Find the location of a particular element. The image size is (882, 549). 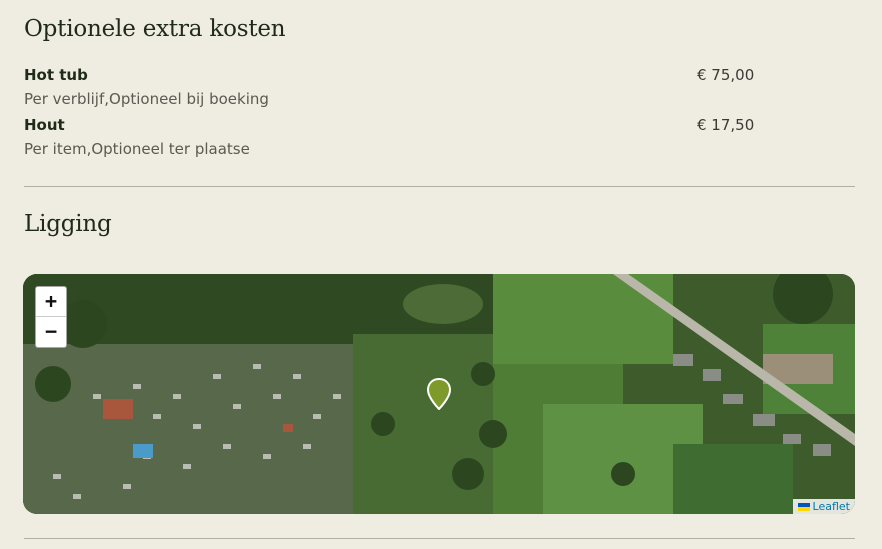

zoom-in-button: + is located at coordinates (51, 302).